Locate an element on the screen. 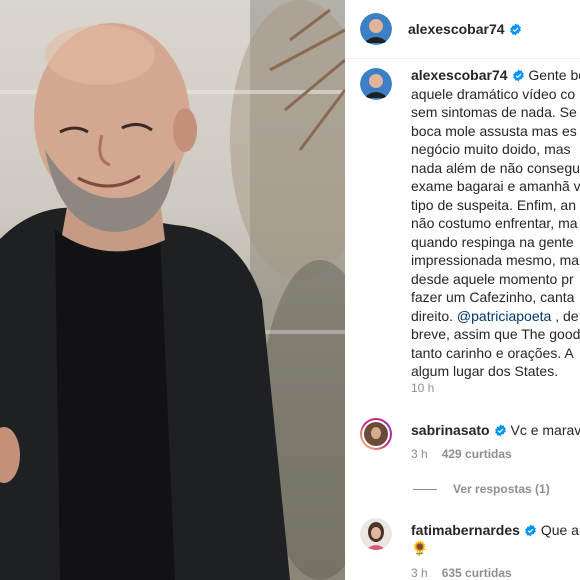  view-replies-label: Ver respostas (1) is located at coordinates (501, 489).